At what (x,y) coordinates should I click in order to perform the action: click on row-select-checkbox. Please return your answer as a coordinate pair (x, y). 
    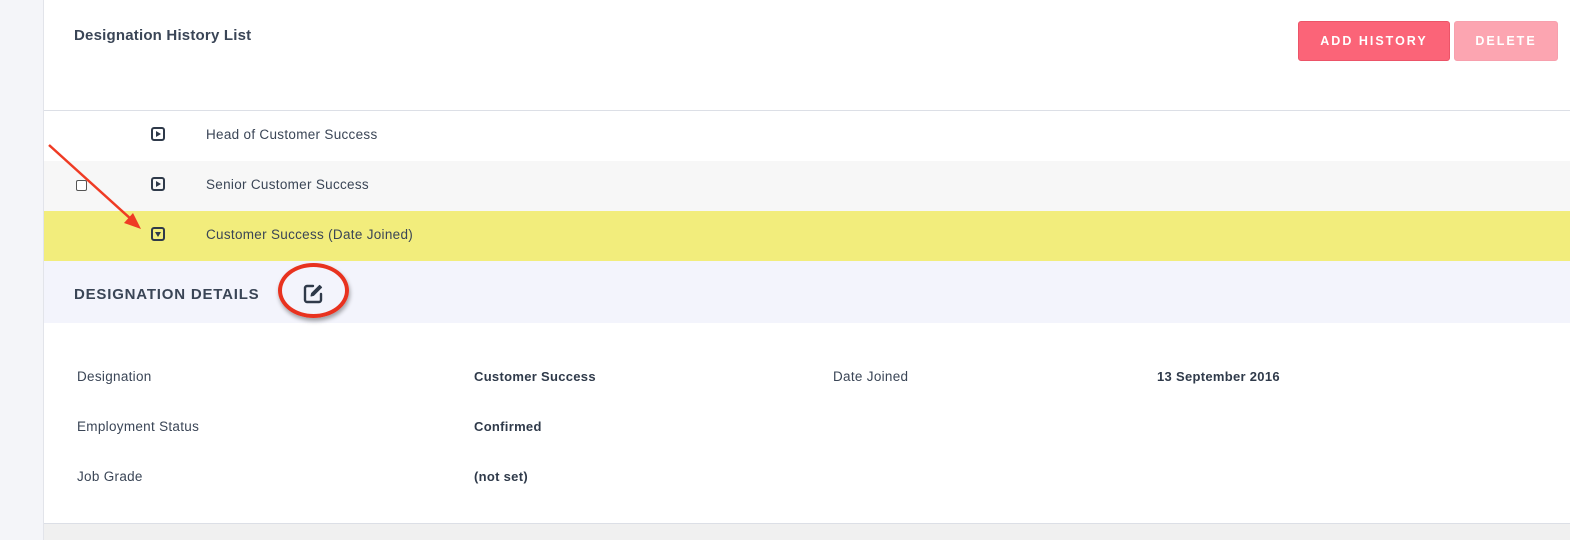
    Looking at the image, I should click on (81, 185).